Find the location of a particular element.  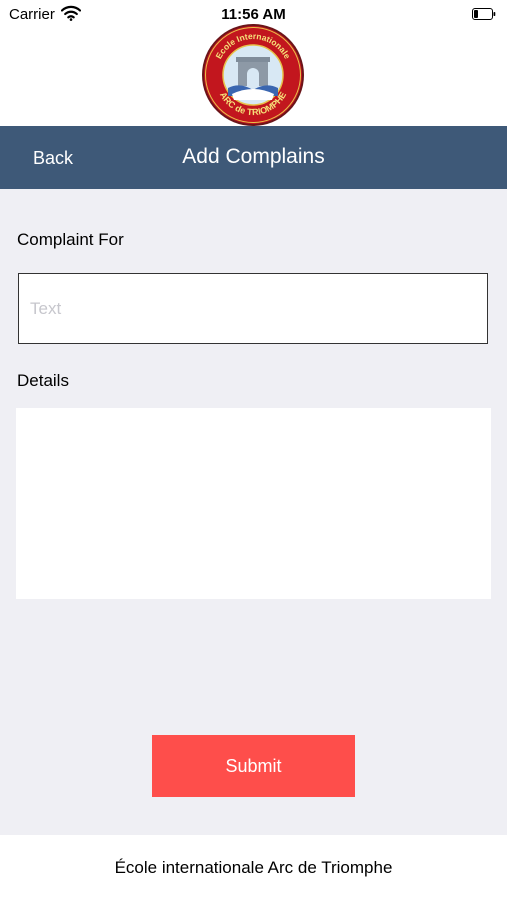

navigation-bar: Back Add Complains is located at coordinates (253, 157).